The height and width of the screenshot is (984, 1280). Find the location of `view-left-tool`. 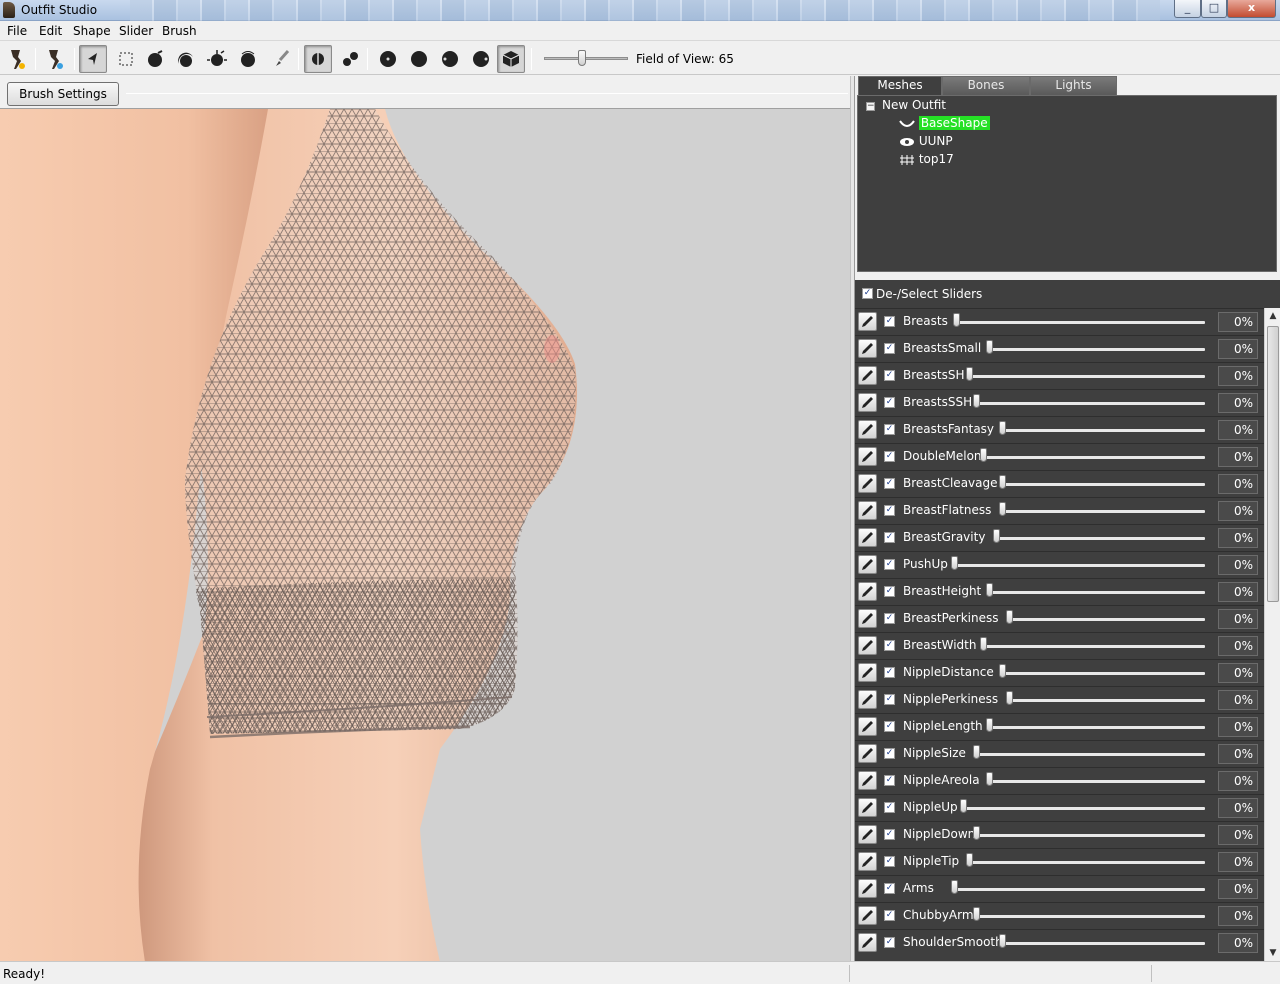

view-left-tool is located at coordinates (450, 59).